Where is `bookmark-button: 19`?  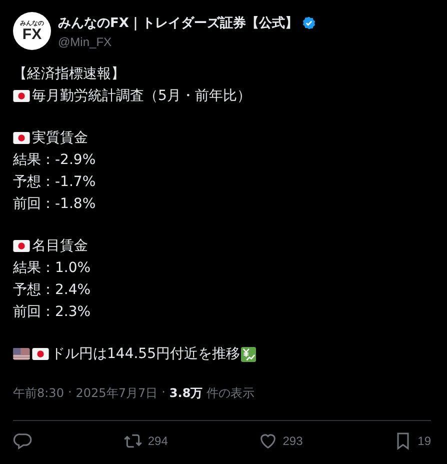
bookmark-button: 19 is located at coordinates (411, 441).